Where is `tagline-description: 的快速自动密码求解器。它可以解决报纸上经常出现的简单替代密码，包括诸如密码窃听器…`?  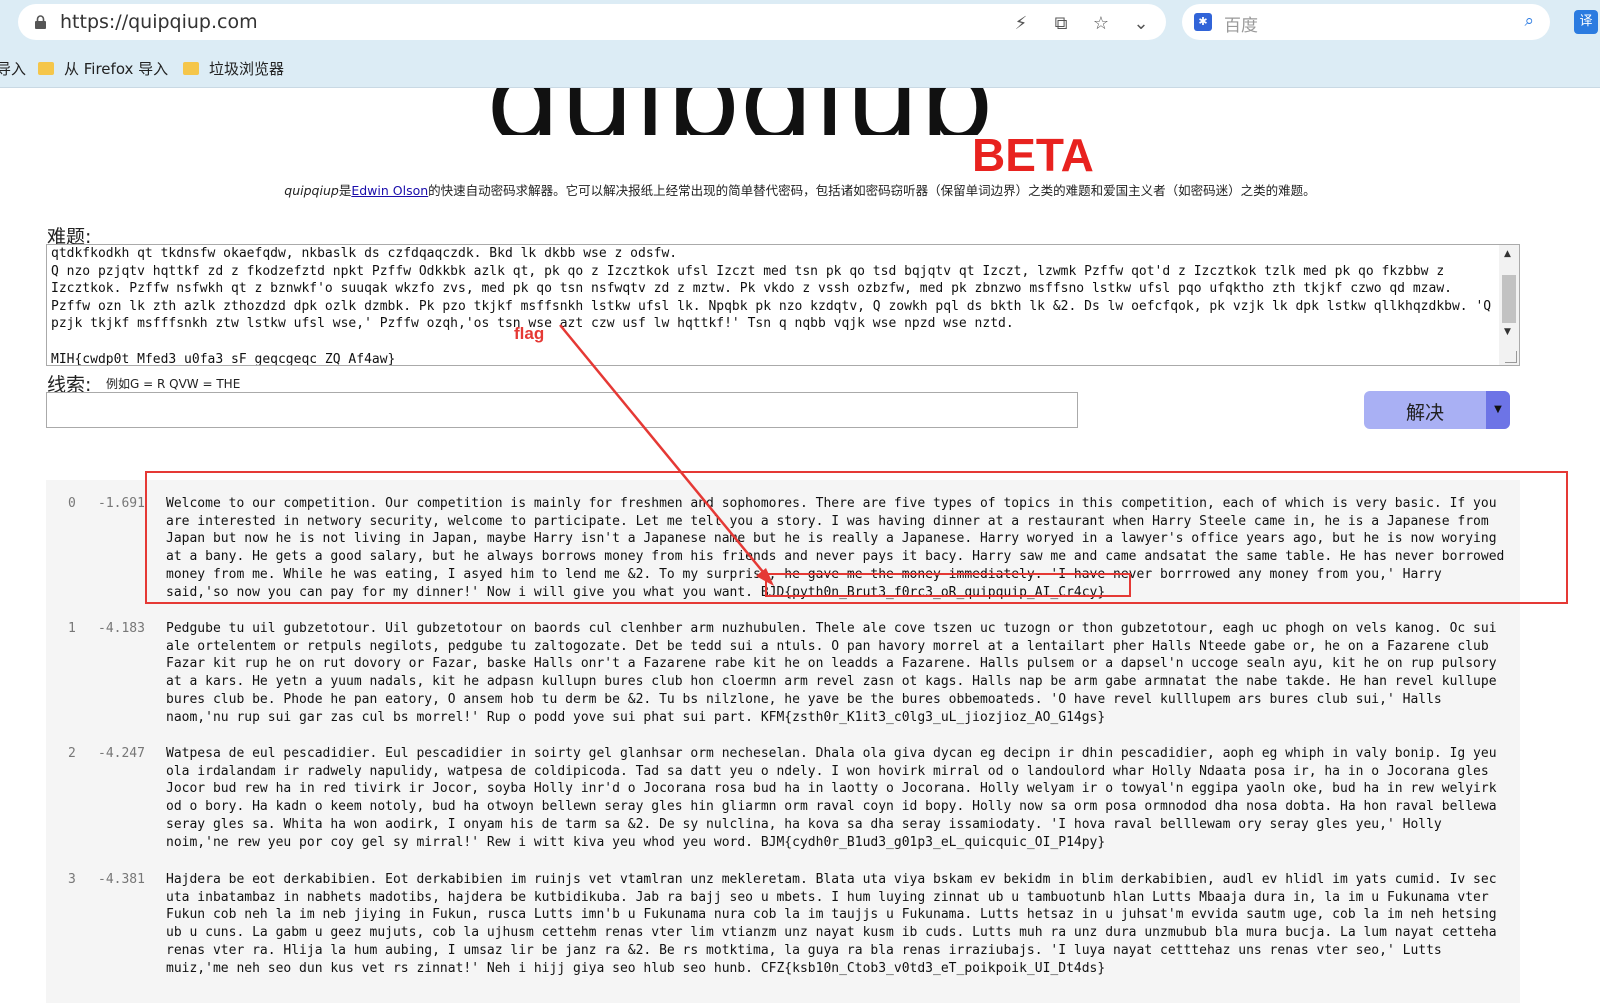
tagline-description: 的快速自动密码求解器。它可以解决报纸上经常出现的简单替代密码，包括诸如密码窃听器… is located at coordinates (872, 190).